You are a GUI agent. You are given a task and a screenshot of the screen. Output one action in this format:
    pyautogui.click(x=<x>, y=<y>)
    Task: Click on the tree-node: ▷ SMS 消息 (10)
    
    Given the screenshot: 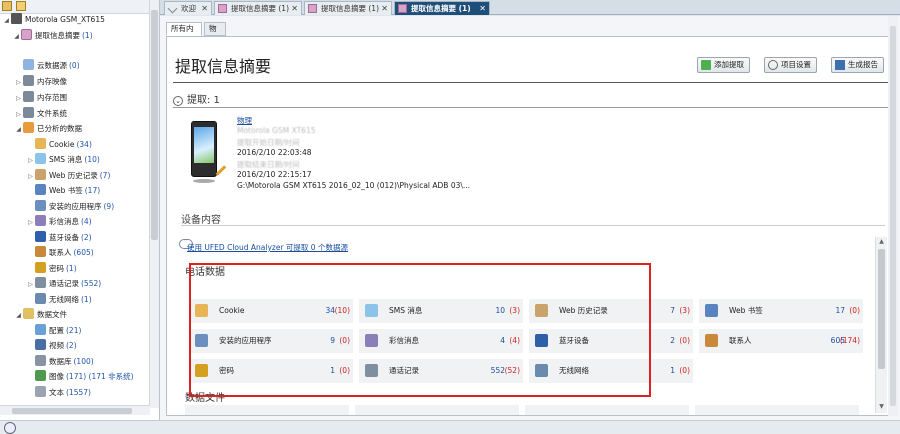 What is the action you would take?
    pyautogui.click(x=63, y=159)
    